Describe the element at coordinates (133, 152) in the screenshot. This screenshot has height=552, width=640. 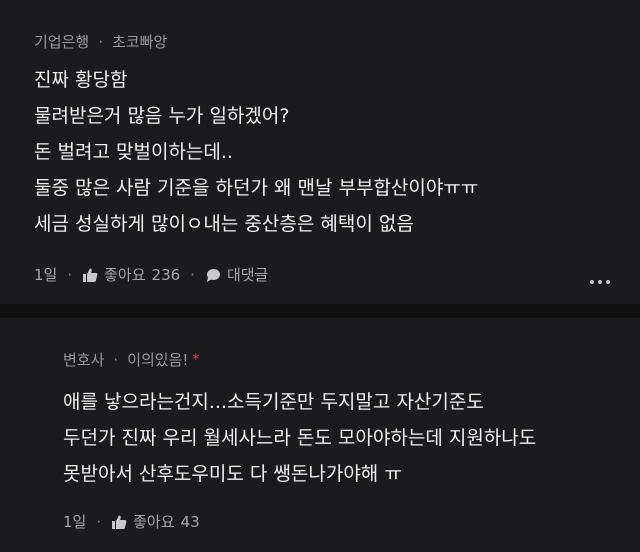
I see `comment-line: 돈 벌려고 맞벌이하는데..` at that location.